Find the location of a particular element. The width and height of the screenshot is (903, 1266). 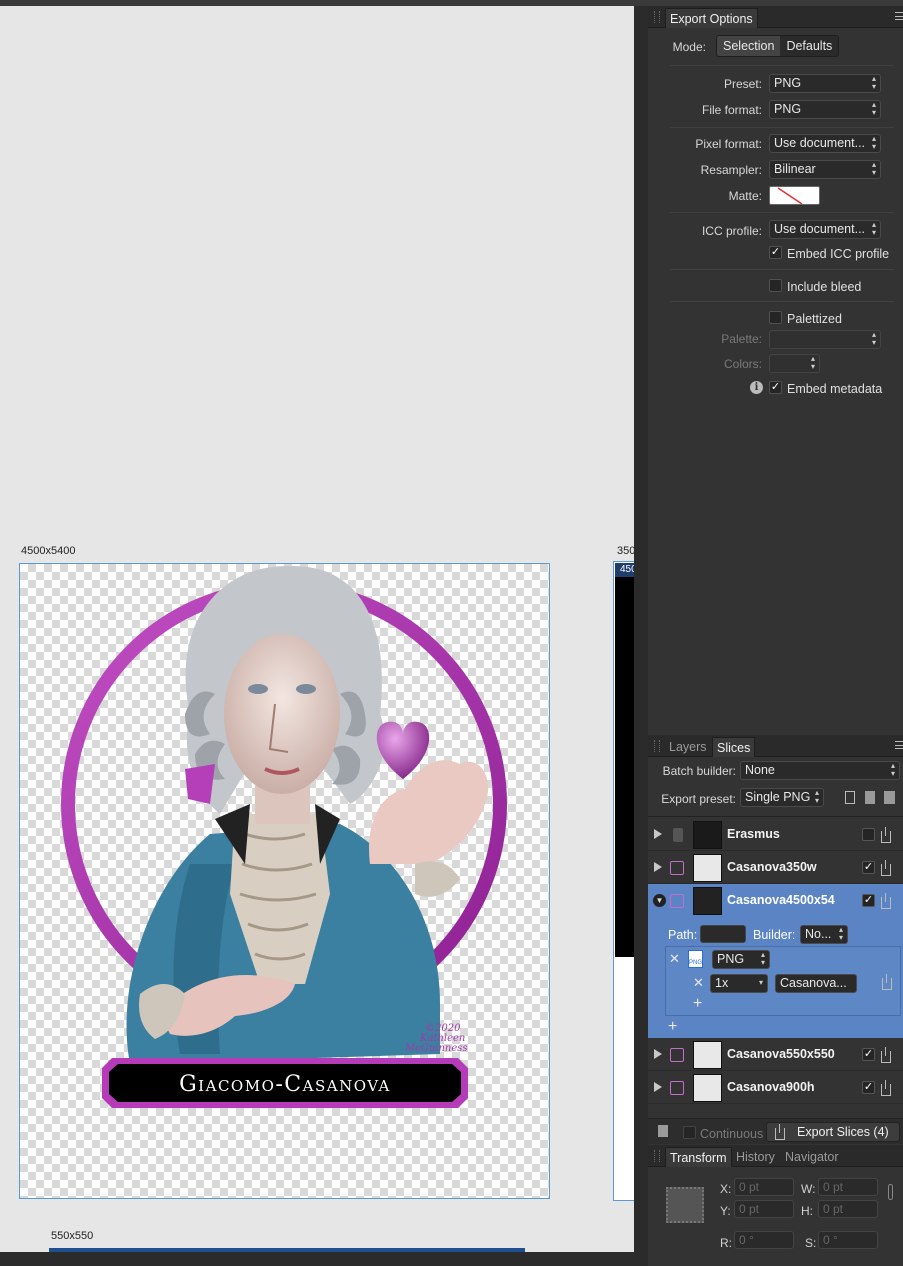

resampler-select: Bilinear ▴ ▾ is located at coordinates (825, 169).